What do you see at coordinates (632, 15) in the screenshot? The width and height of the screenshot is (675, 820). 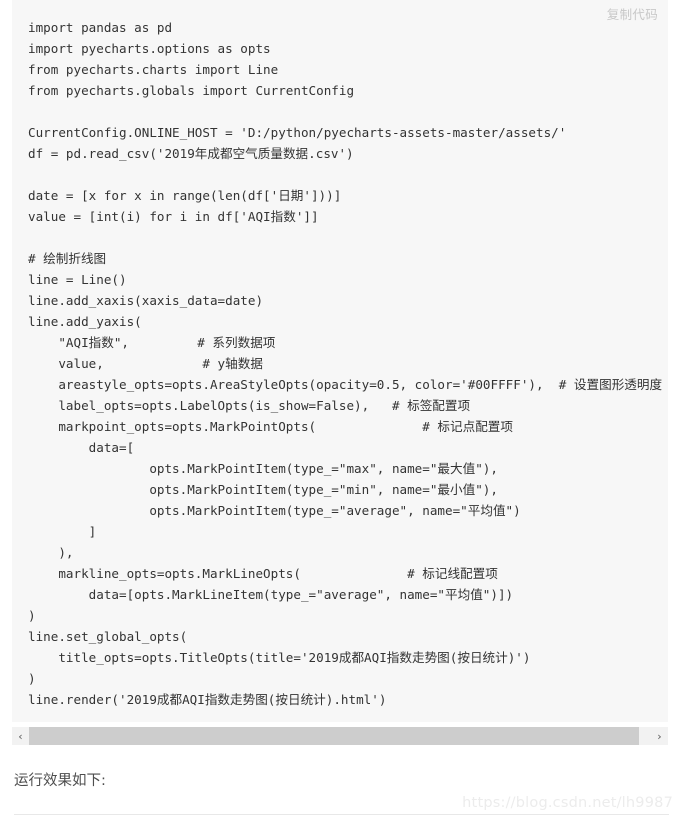 I see `copy-code-button: 复制代码` at bounding box center [632, 15].